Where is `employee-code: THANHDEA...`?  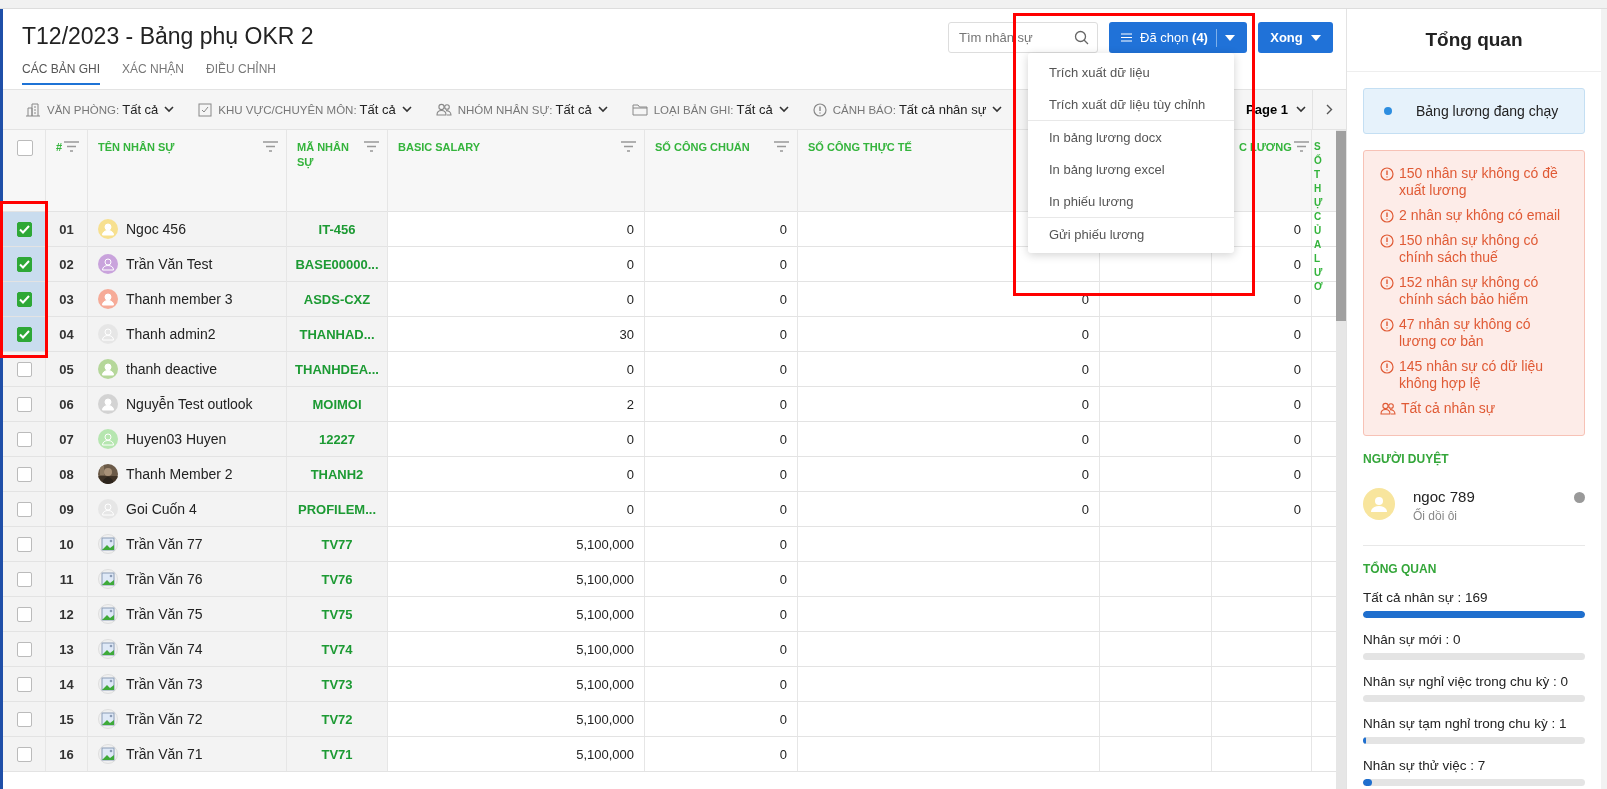 employee-code: THANHDEA... is located at coordinates (337, 369).